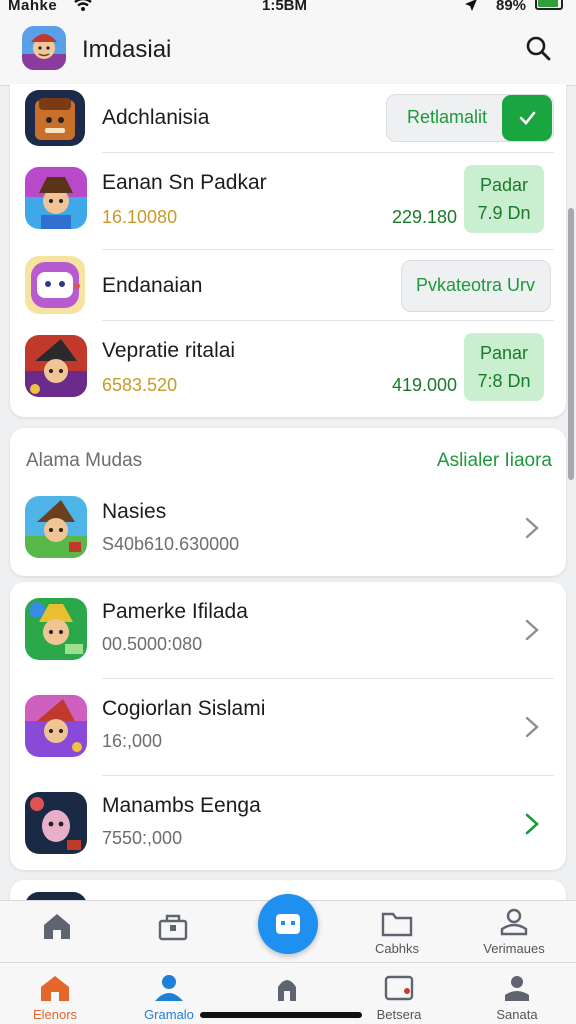 This screenshot has width=576, height=1024. I want to click on get-button: Panar 7:8 Dn, so click(504, 367).